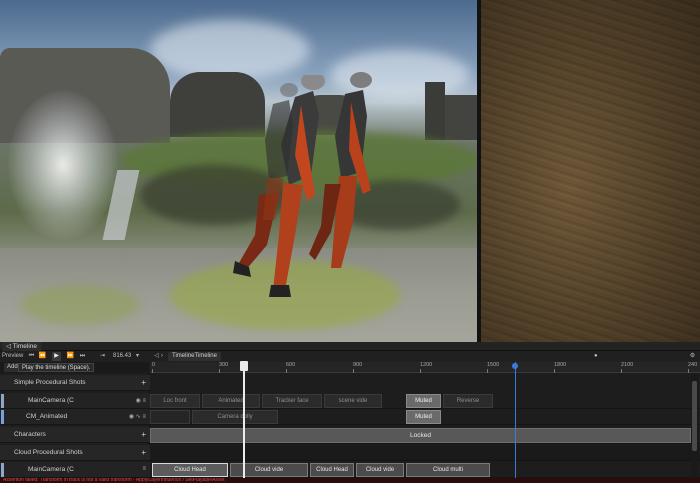  I want to click on playhead-handle, so click(244, 366).